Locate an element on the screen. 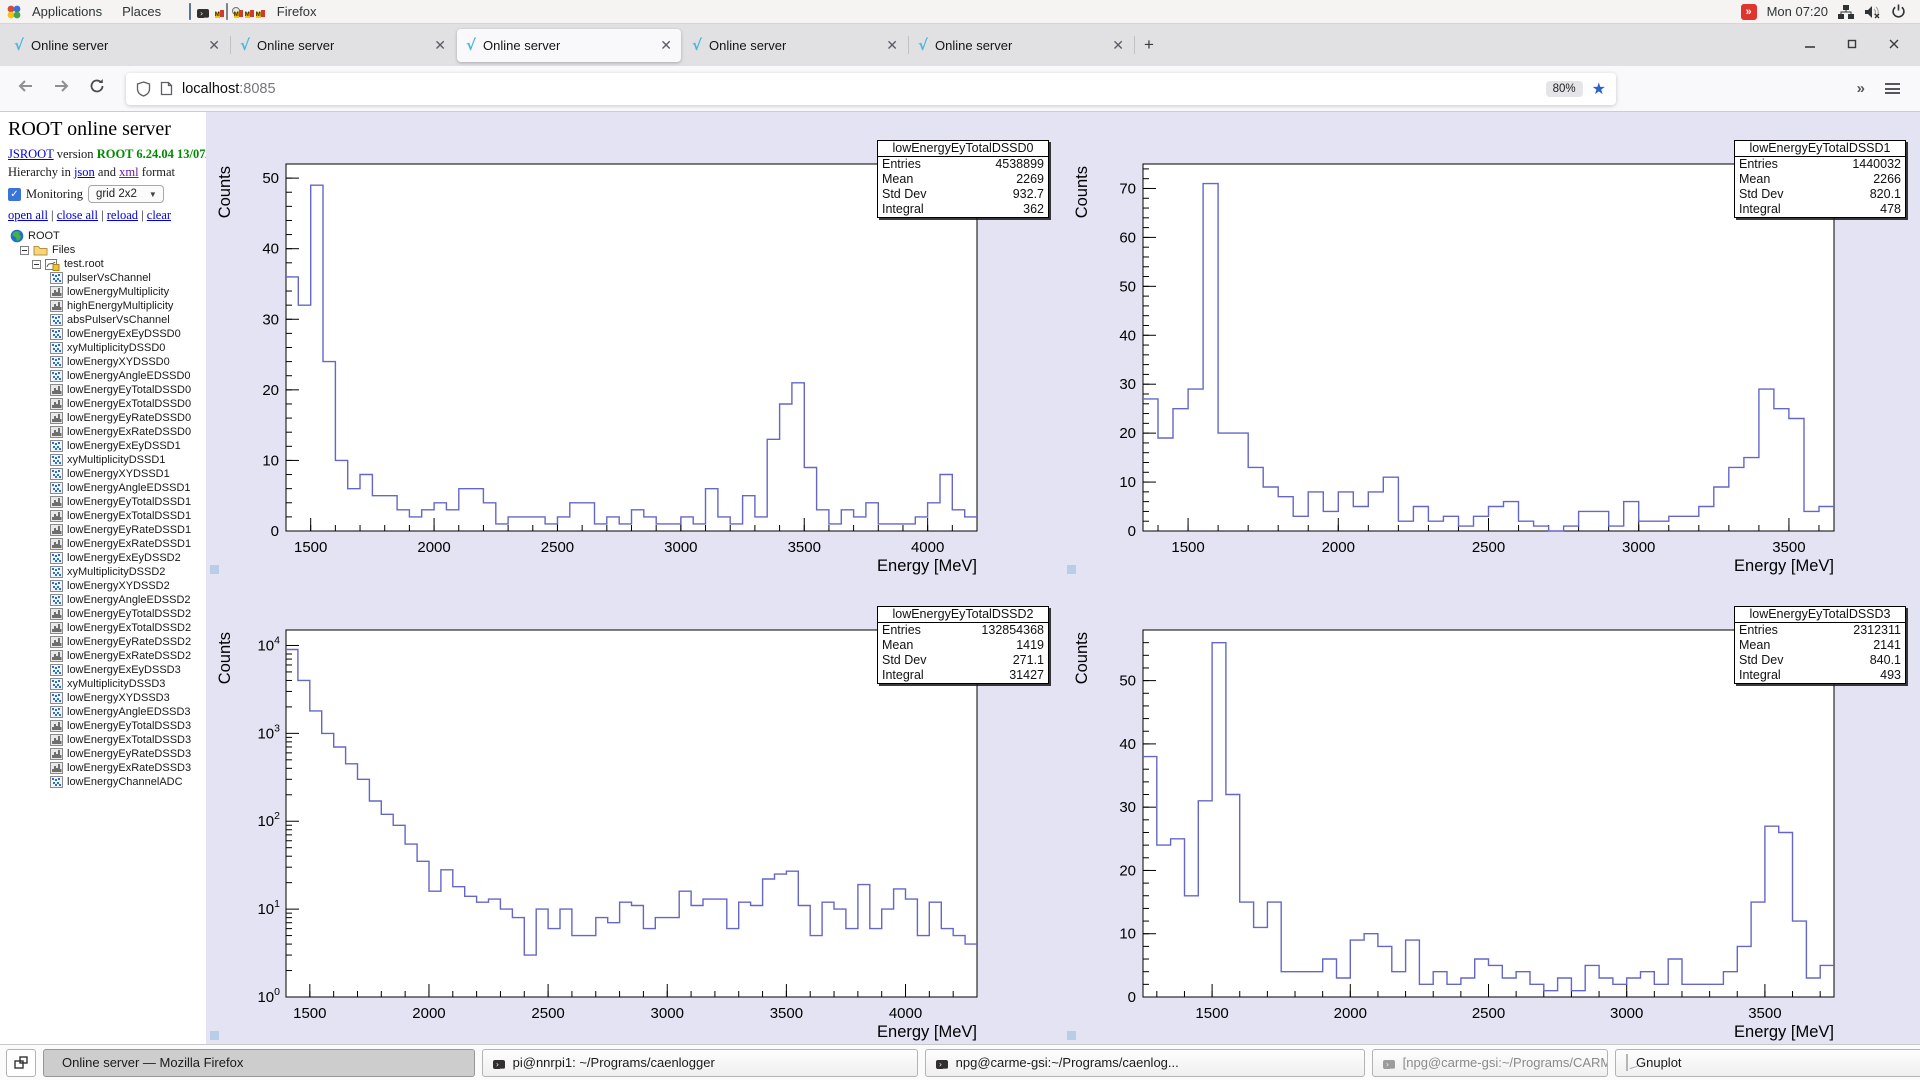  bookmark-star-icon: ★ is located at coordinates (1599, 89).